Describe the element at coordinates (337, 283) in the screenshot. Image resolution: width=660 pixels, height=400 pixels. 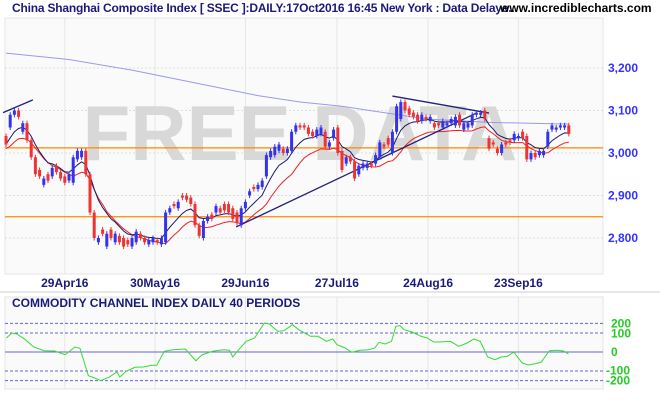
I see `date-tick-label: 27Jul16` at that location.